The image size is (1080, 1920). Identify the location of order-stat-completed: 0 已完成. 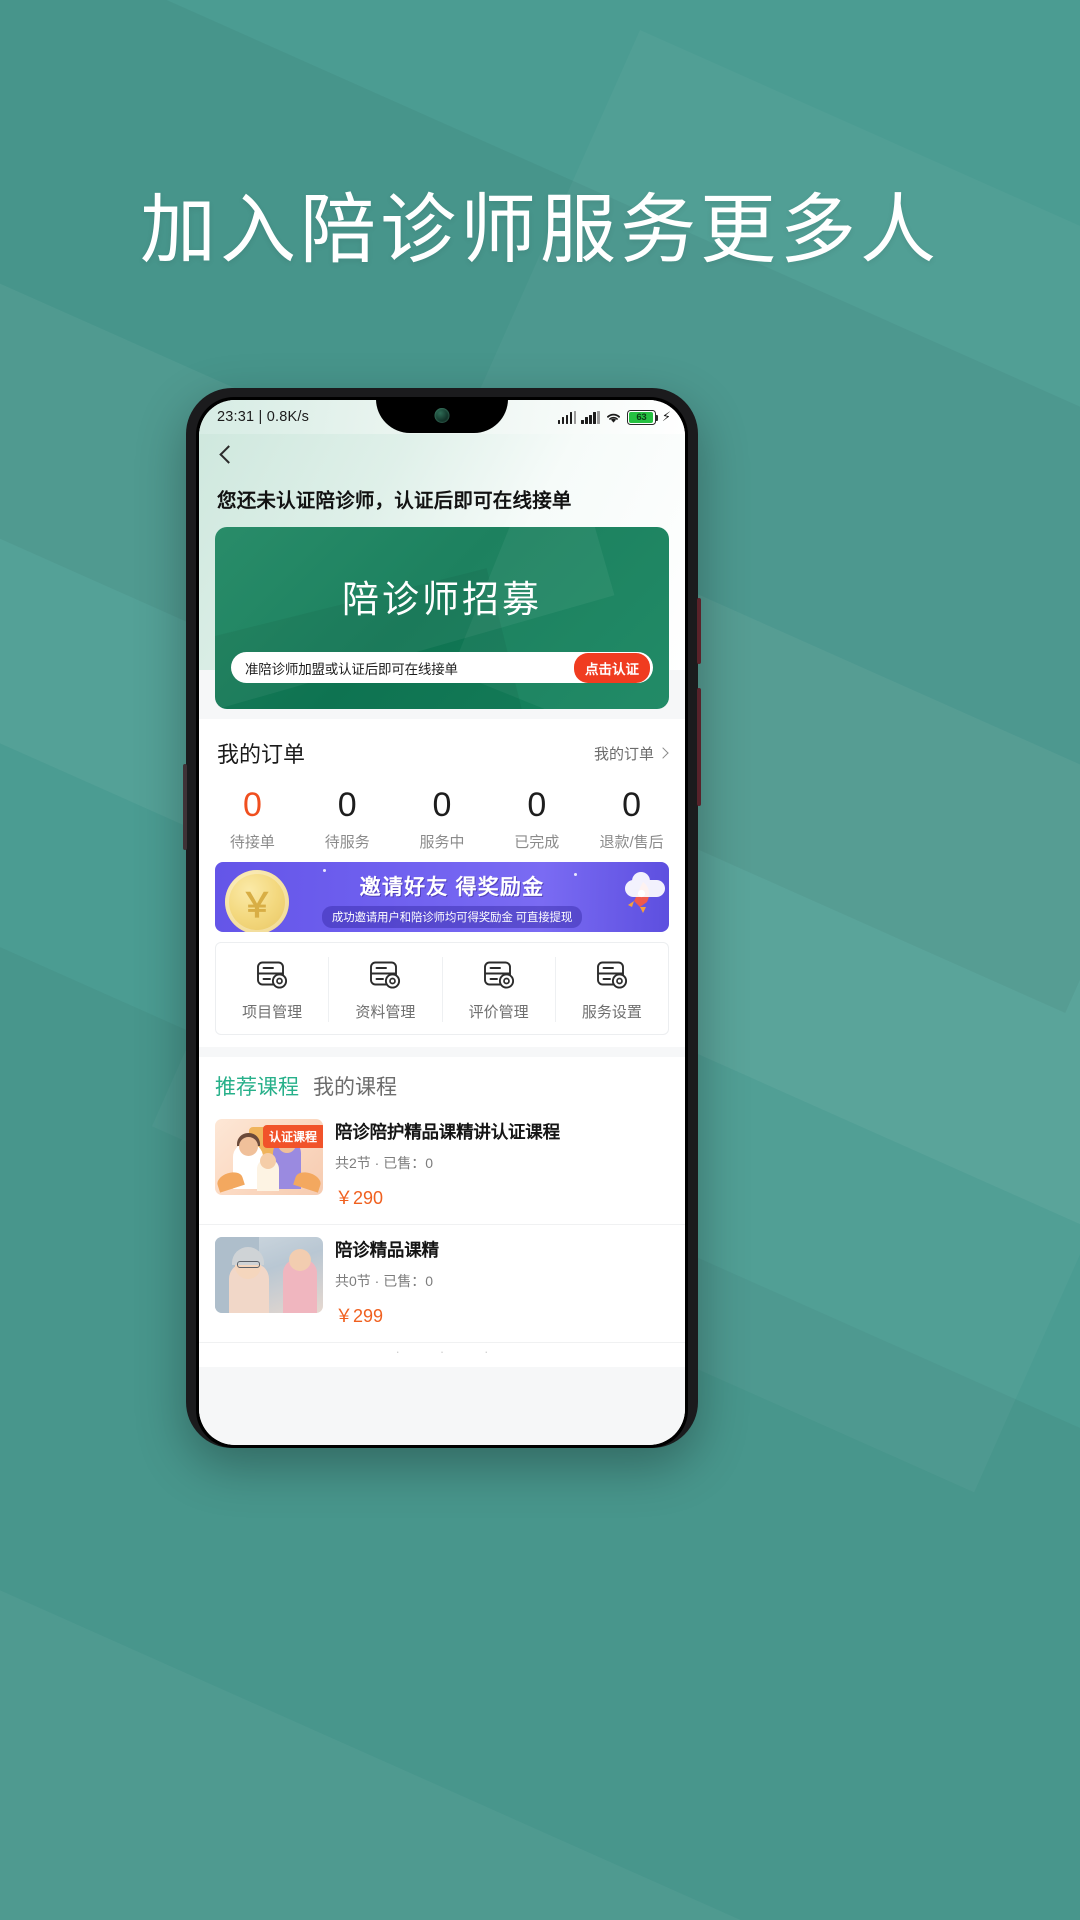
(536, 819).